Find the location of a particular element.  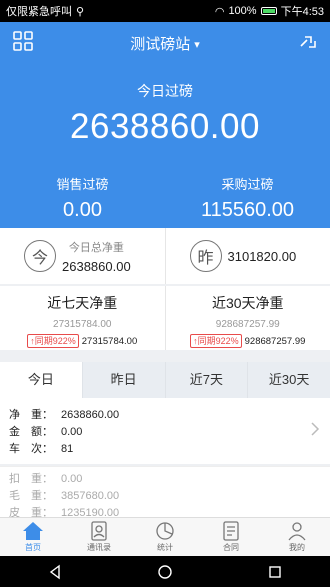

period-tabs: 今日 昨日 近7天 近30天 is located at coordinates (165, 380).